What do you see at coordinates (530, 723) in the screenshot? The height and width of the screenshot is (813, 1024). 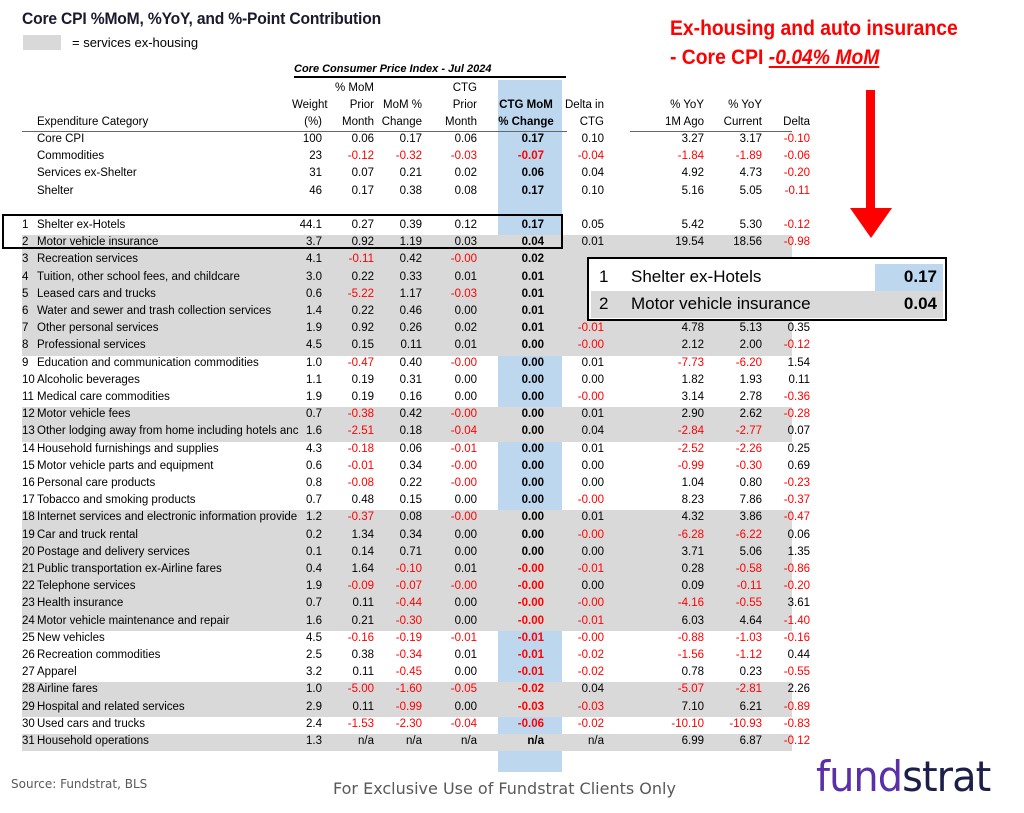 I see `cell-ctg: -0.06` at bounding box center [530, 723].